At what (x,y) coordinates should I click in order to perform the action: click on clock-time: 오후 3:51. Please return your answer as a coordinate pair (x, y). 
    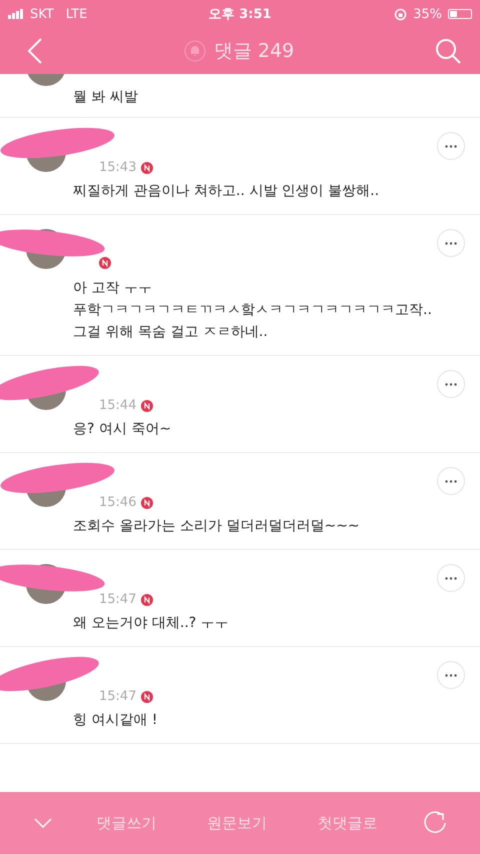
    Looking at the image, I should click on (240, 14).